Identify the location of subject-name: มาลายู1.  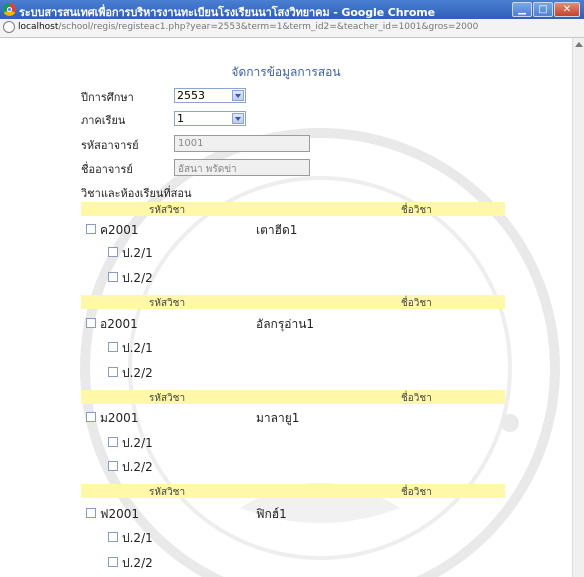
(278, 418).